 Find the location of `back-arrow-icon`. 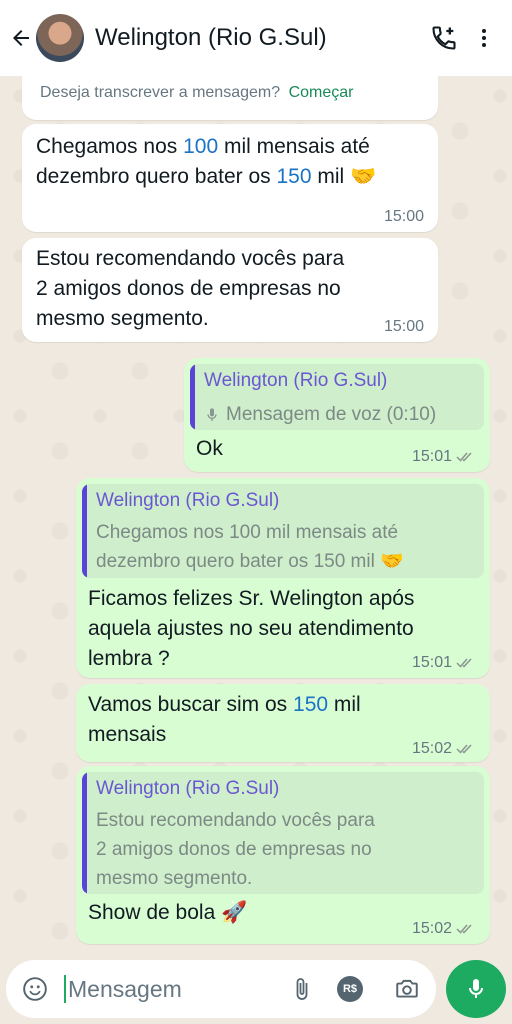

back-arrow-icon is located at coordinates (21, 38).